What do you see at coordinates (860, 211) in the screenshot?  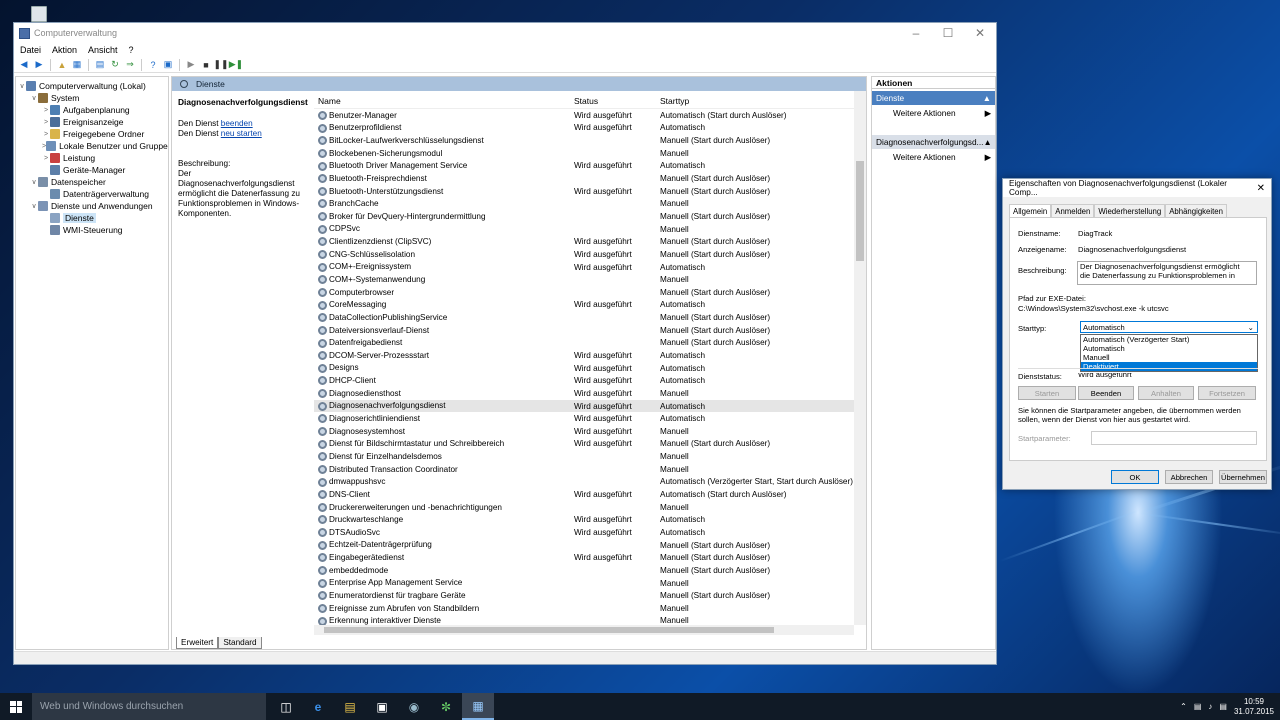 I see `vertical-scroll-thumb` at bounding box center [860, 211].